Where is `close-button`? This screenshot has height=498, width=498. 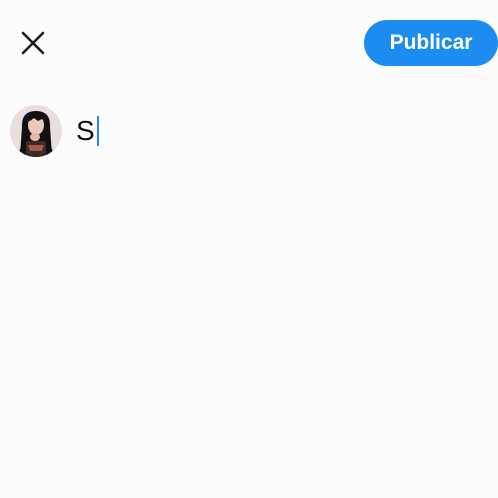 close-button is located at coordinates (33, 43).